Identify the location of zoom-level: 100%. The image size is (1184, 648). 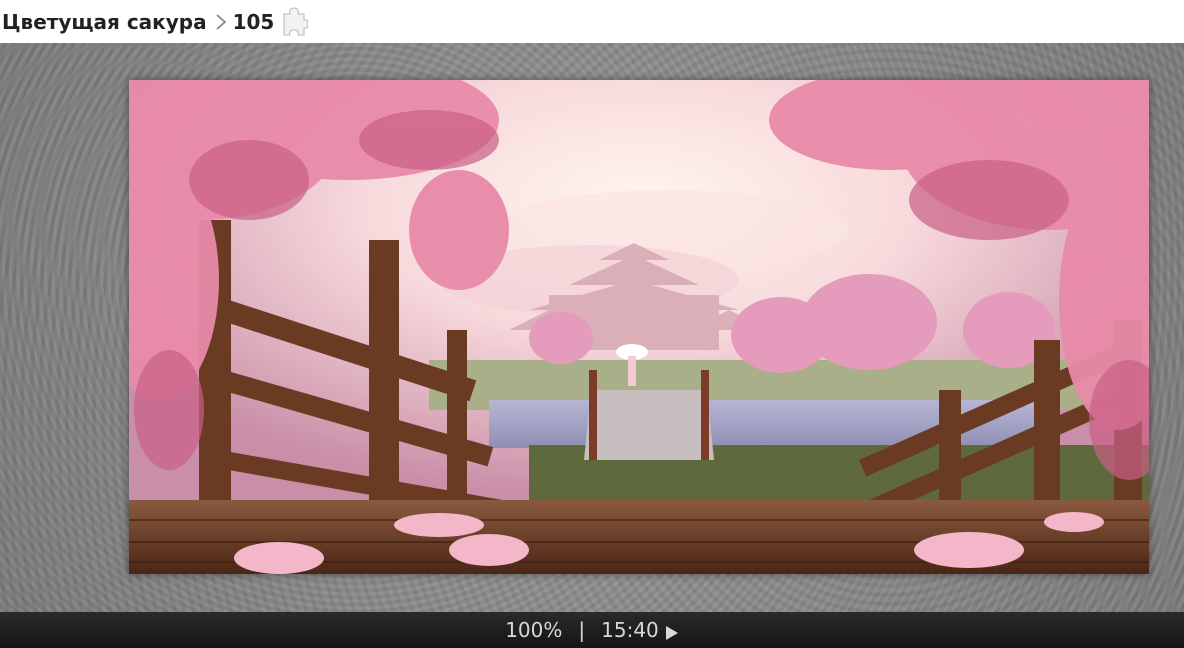
(533, 630).